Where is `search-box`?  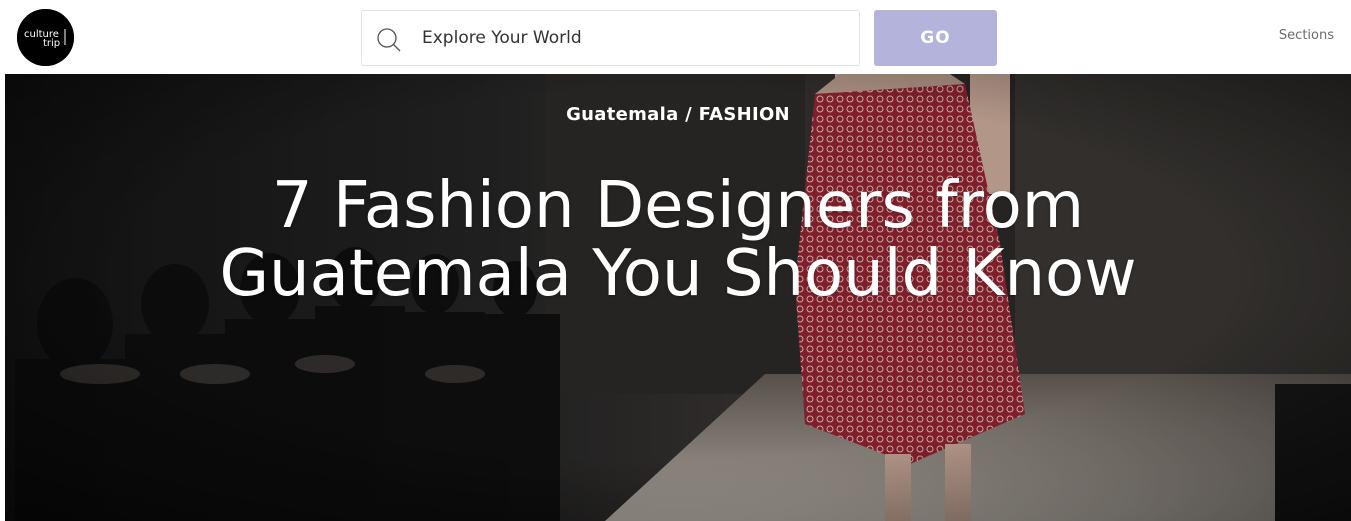
search-box is located at coordinates (610, 38).